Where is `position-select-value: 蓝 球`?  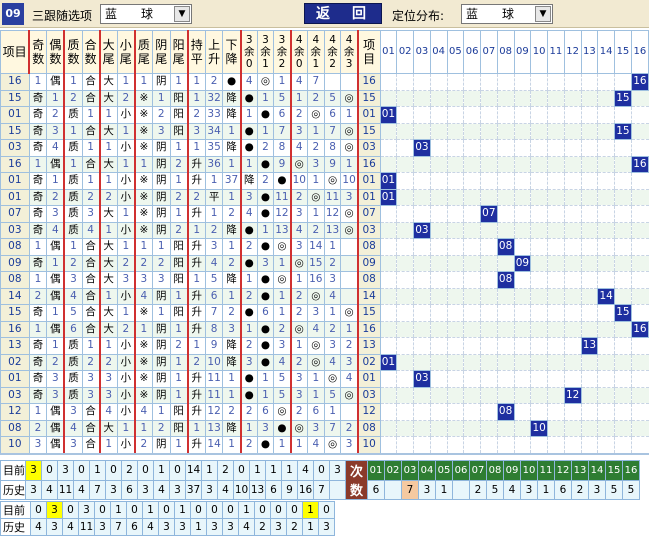
position-select-value: 蓝 球 is located at coordinates (490, 14).